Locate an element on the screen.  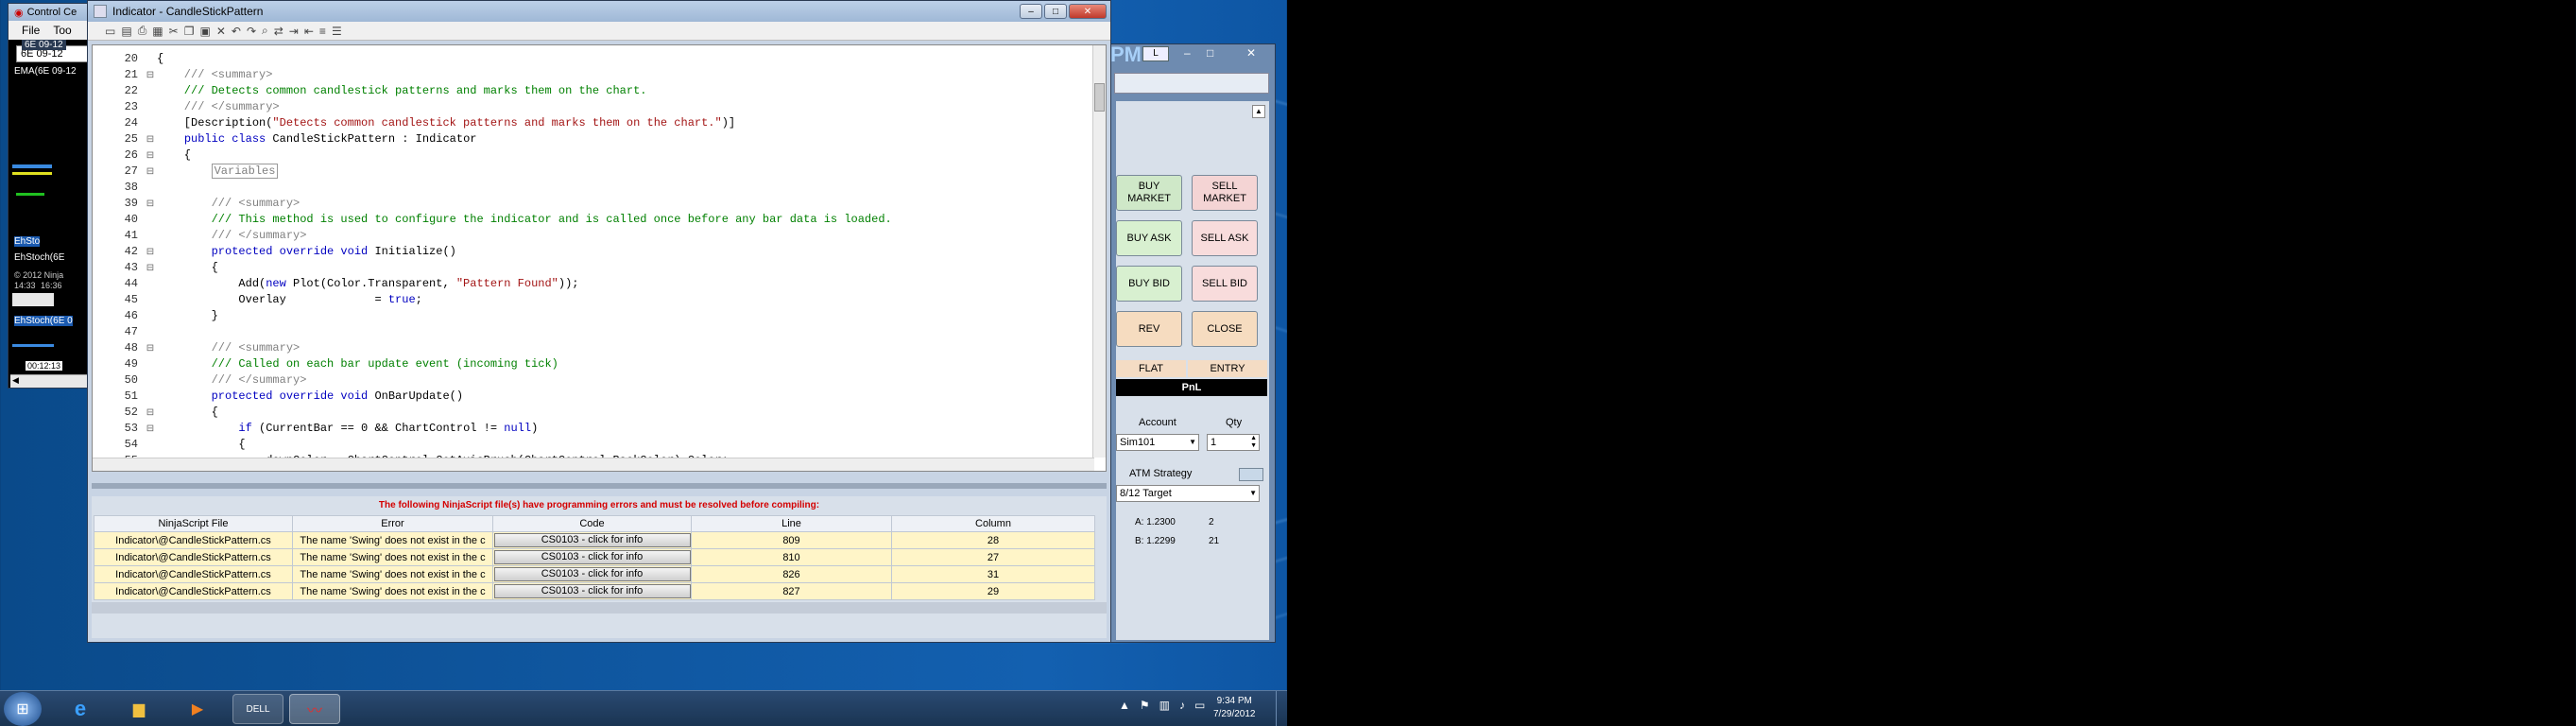
code-line: 21 ⊟ /// <summary> is located at coordinates (599, 75).